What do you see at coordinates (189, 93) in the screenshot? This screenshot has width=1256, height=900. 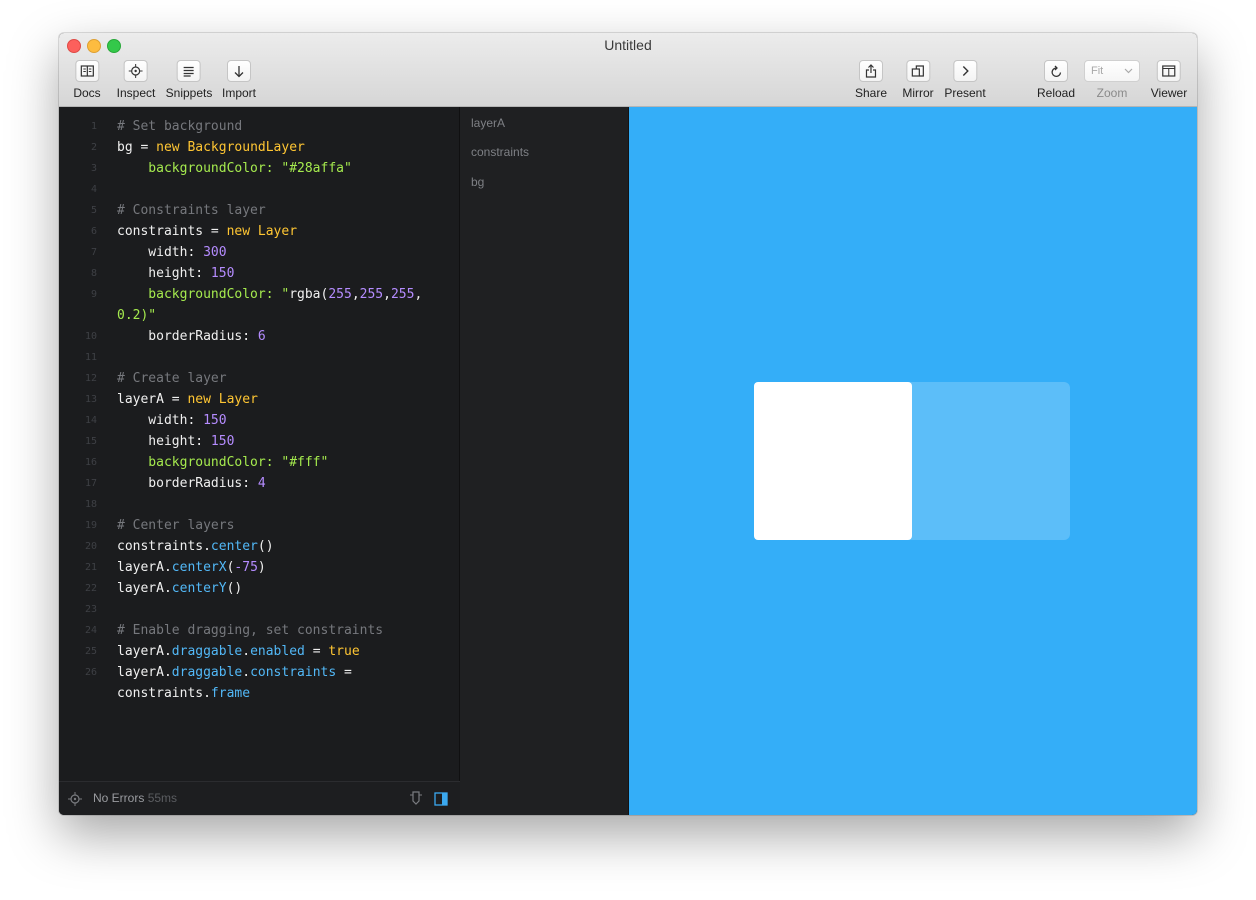 I see `snippets-label: Snippets` at bounding box center [189, 93].